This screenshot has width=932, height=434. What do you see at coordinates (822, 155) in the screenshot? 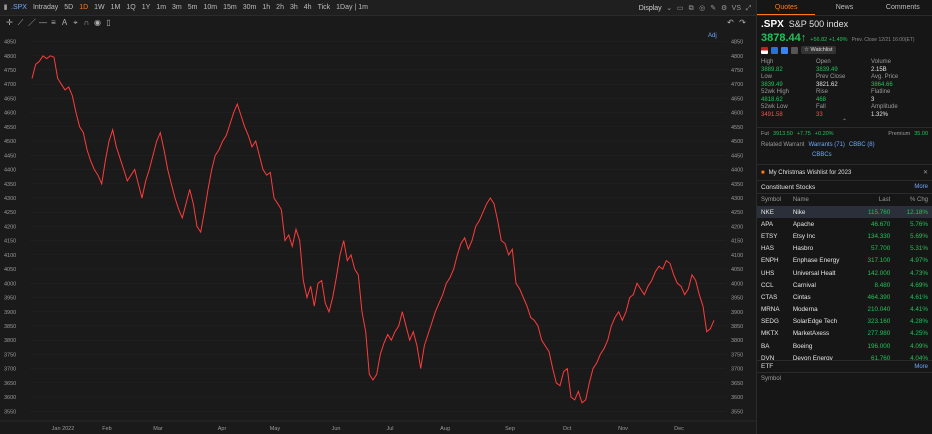
I see `cbbcs-link: CBBCs` at bounding box center [822, 155].